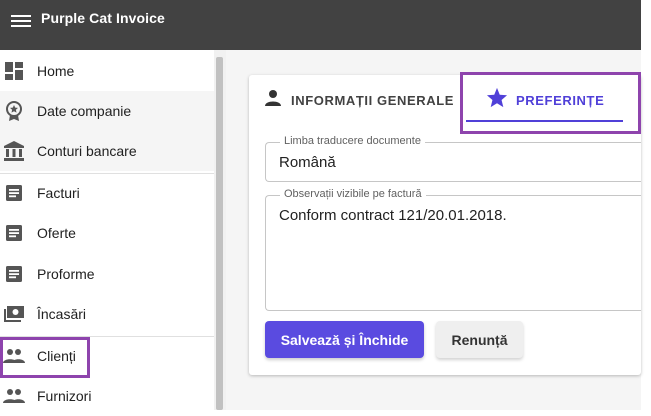 The width and height of the screenshot is (651, 416). What do you see at coordinates (393, 215) in the screenshot?
I see `observations-field-value: Conform contract 121/20.01.2018.` at bounding box center [393, 215].